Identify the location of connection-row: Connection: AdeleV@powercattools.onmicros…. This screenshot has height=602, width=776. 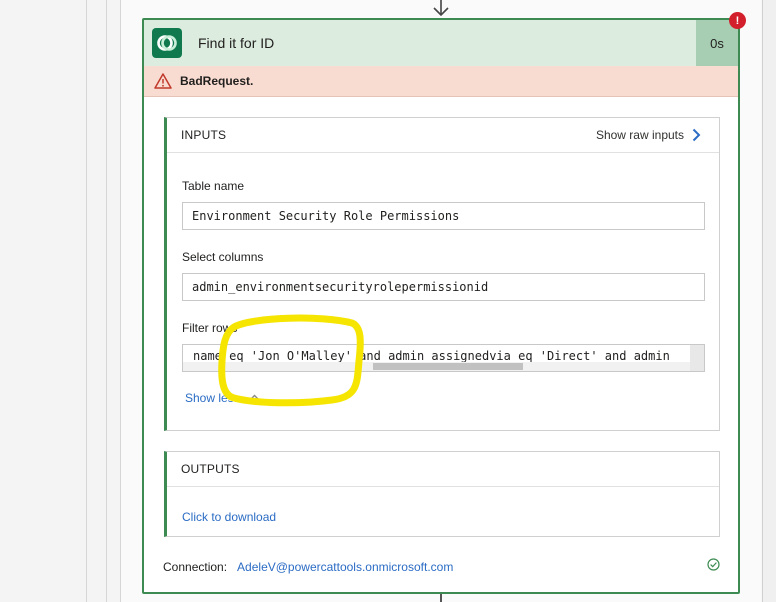
(308, 567).